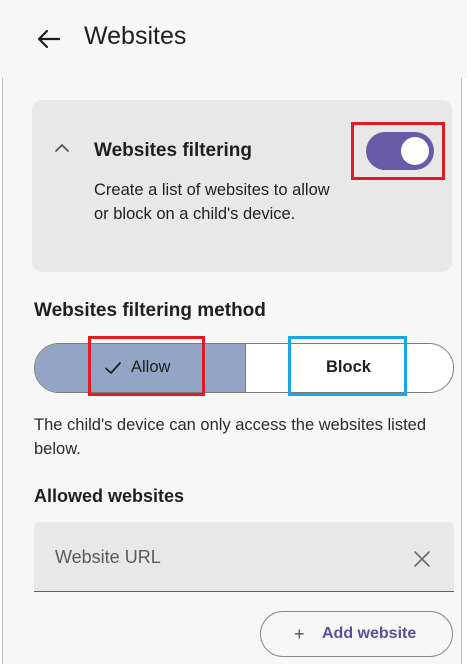 The width and height of the screenshot is (467, 666). What do you see at coordinates (369, 633) in the screenshot?
I see `add-website-label: Add website` at bounding box center [369, 633].